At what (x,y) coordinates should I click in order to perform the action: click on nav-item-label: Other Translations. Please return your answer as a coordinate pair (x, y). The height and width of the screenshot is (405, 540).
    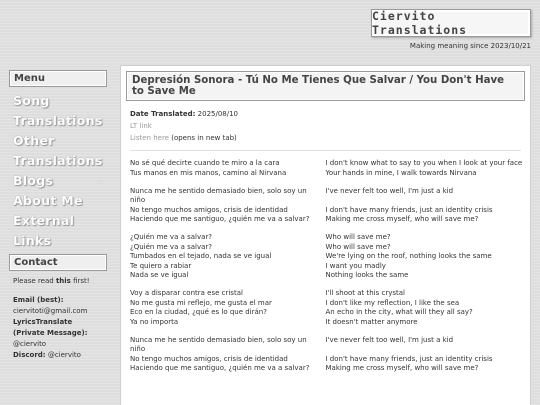
    Looking at the image, I should click on (58, 150).